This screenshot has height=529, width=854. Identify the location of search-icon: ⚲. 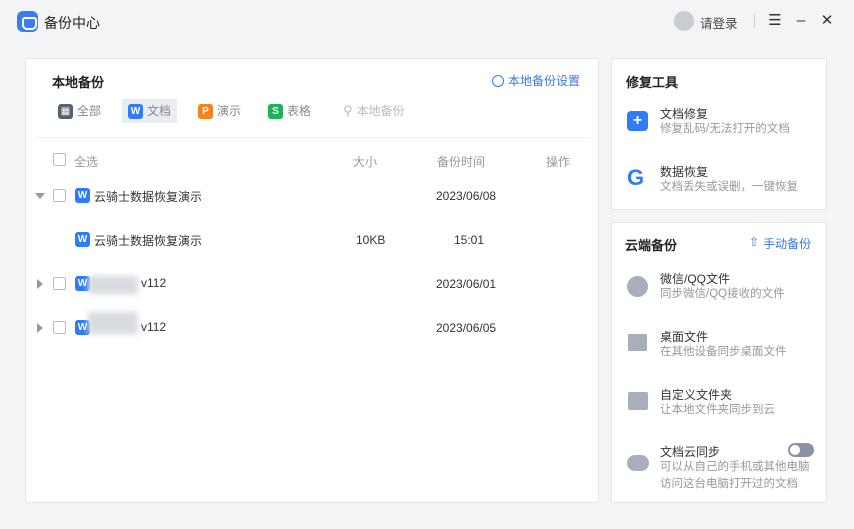
(348, 110).